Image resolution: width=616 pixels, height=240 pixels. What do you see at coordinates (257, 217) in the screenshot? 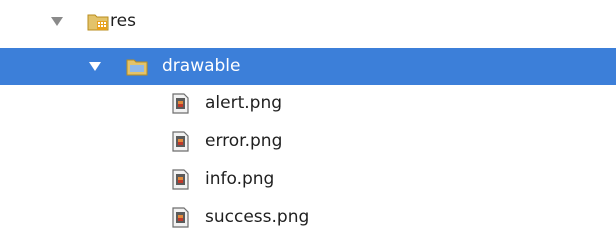
I see `tree-node-label: success.png` at bounding box center [257, 217].